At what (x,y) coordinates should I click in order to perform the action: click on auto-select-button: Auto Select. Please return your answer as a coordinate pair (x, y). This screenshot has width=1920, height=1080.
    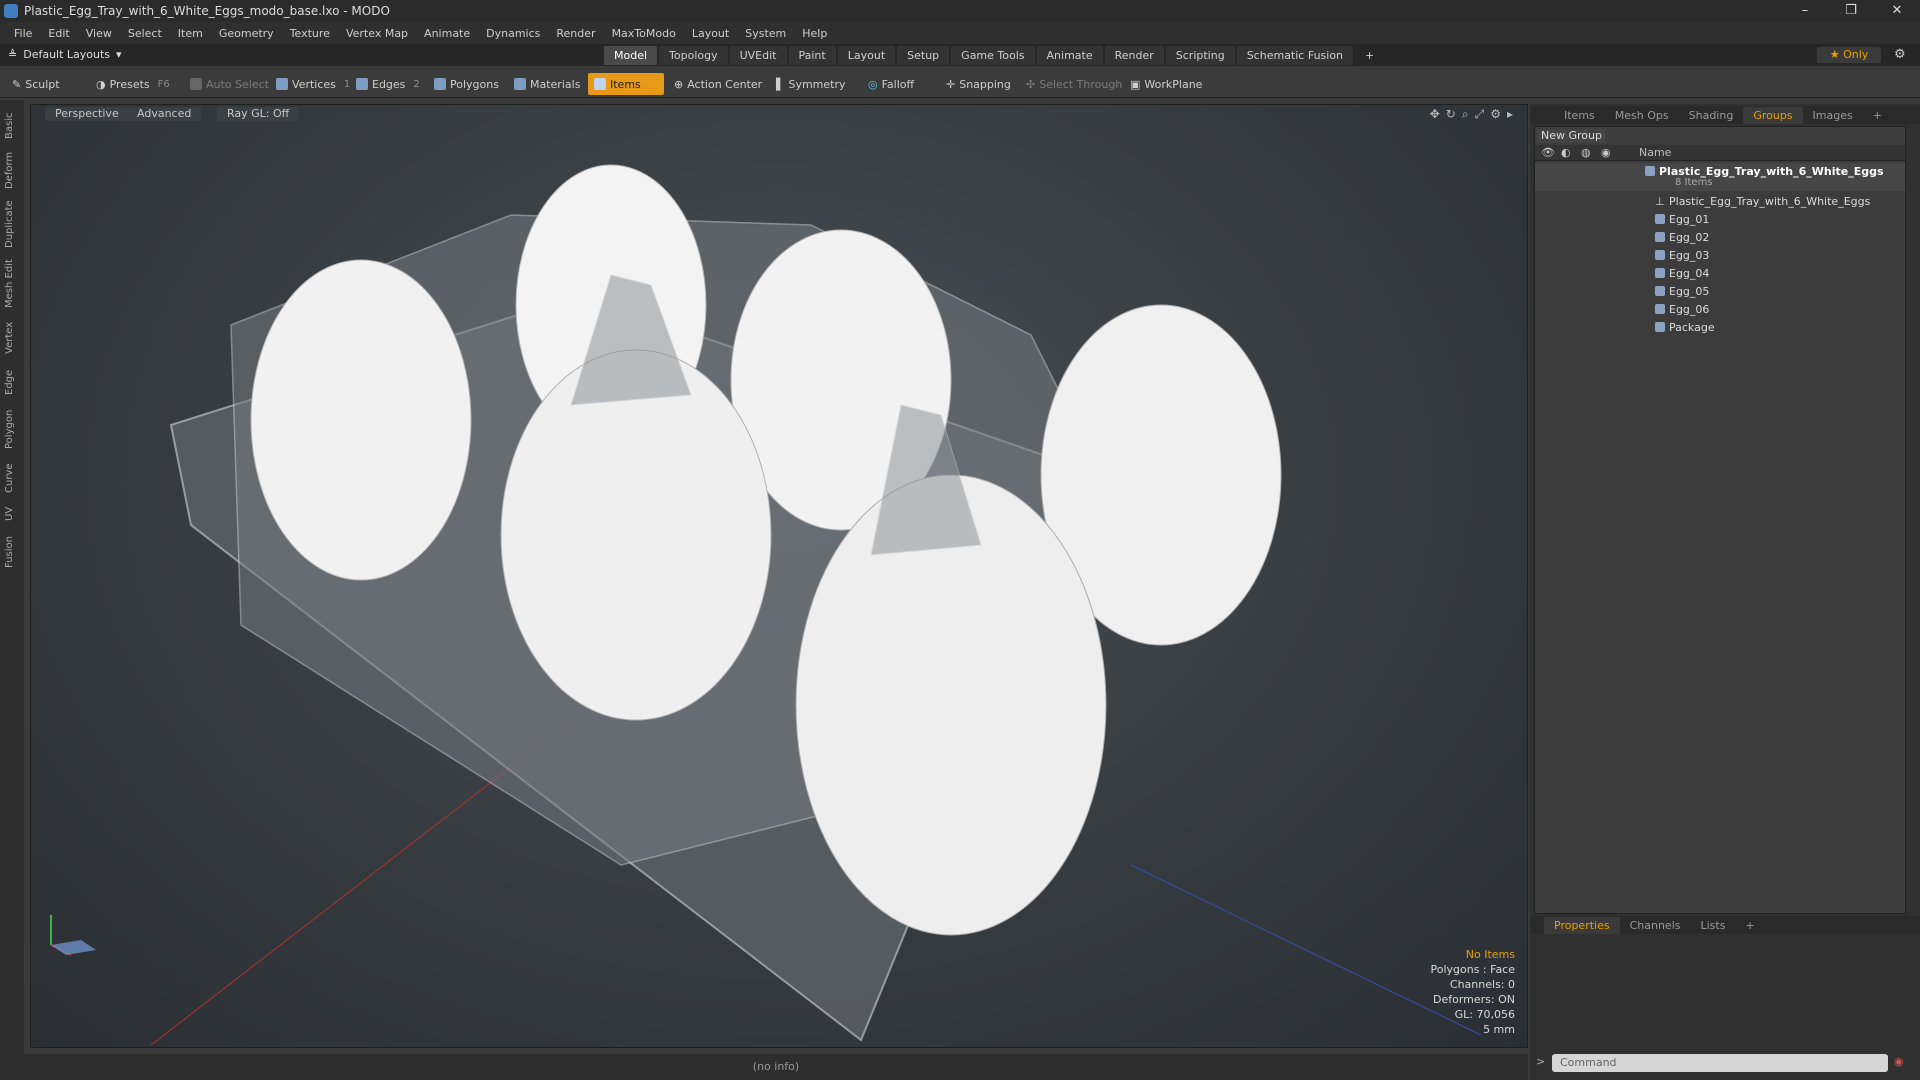
    Looking at the image, I should click on (229, 84).